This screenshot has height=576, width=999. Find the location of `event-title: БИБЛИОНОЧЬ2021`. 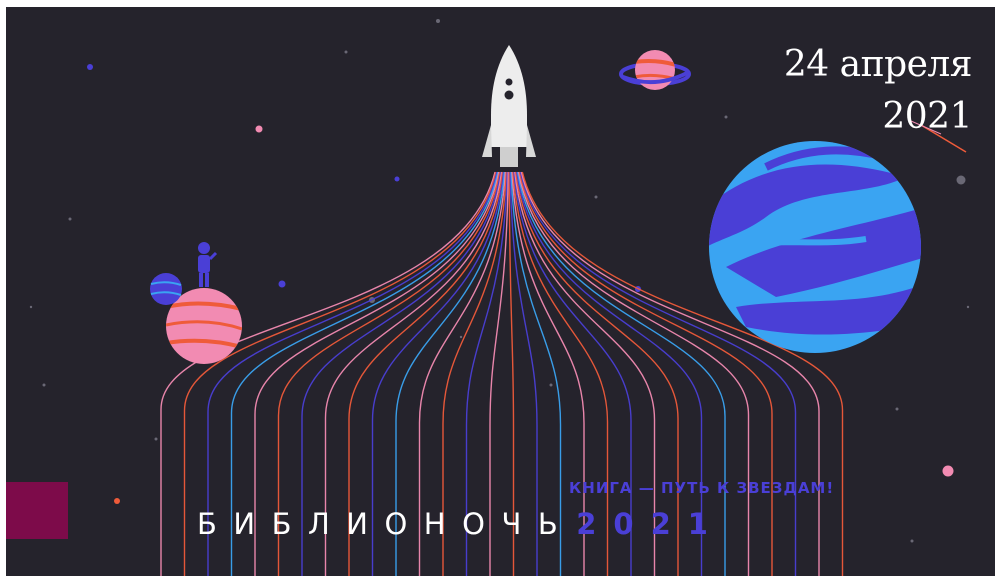

event-title: БИБЛИОНОЧЬ2021 is located at coordinates (461, 524).